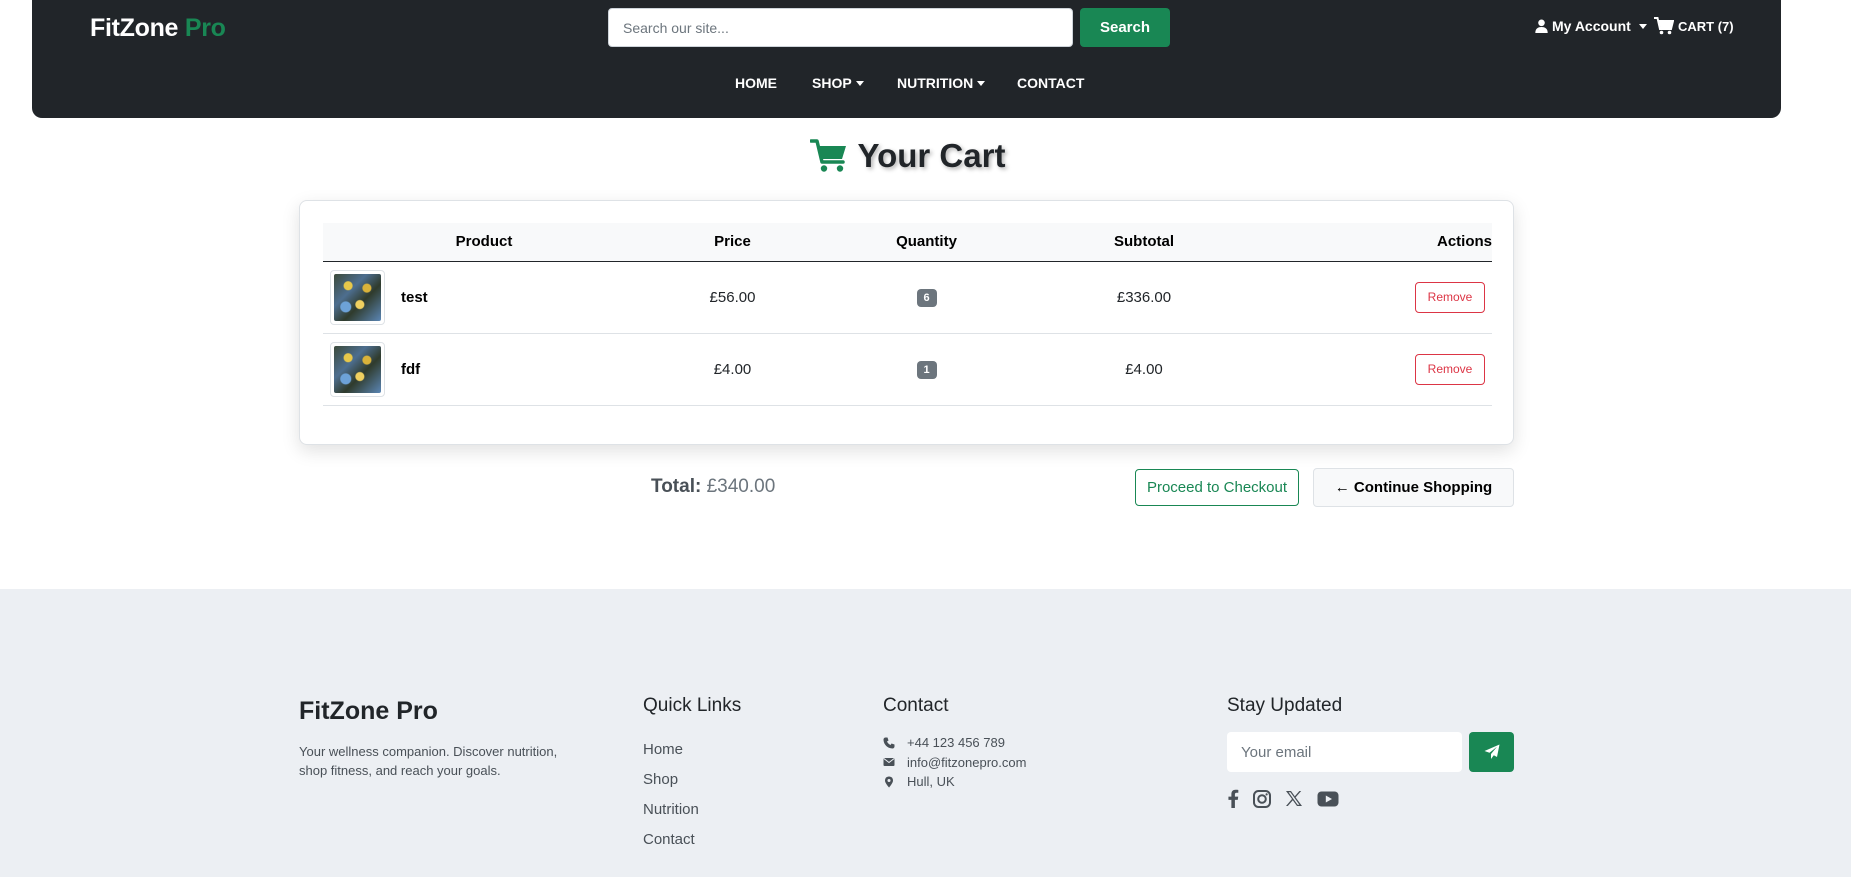  Describe the element at coordinates (484, 242) in the screenshot. I see `col-product: Product` at that location.